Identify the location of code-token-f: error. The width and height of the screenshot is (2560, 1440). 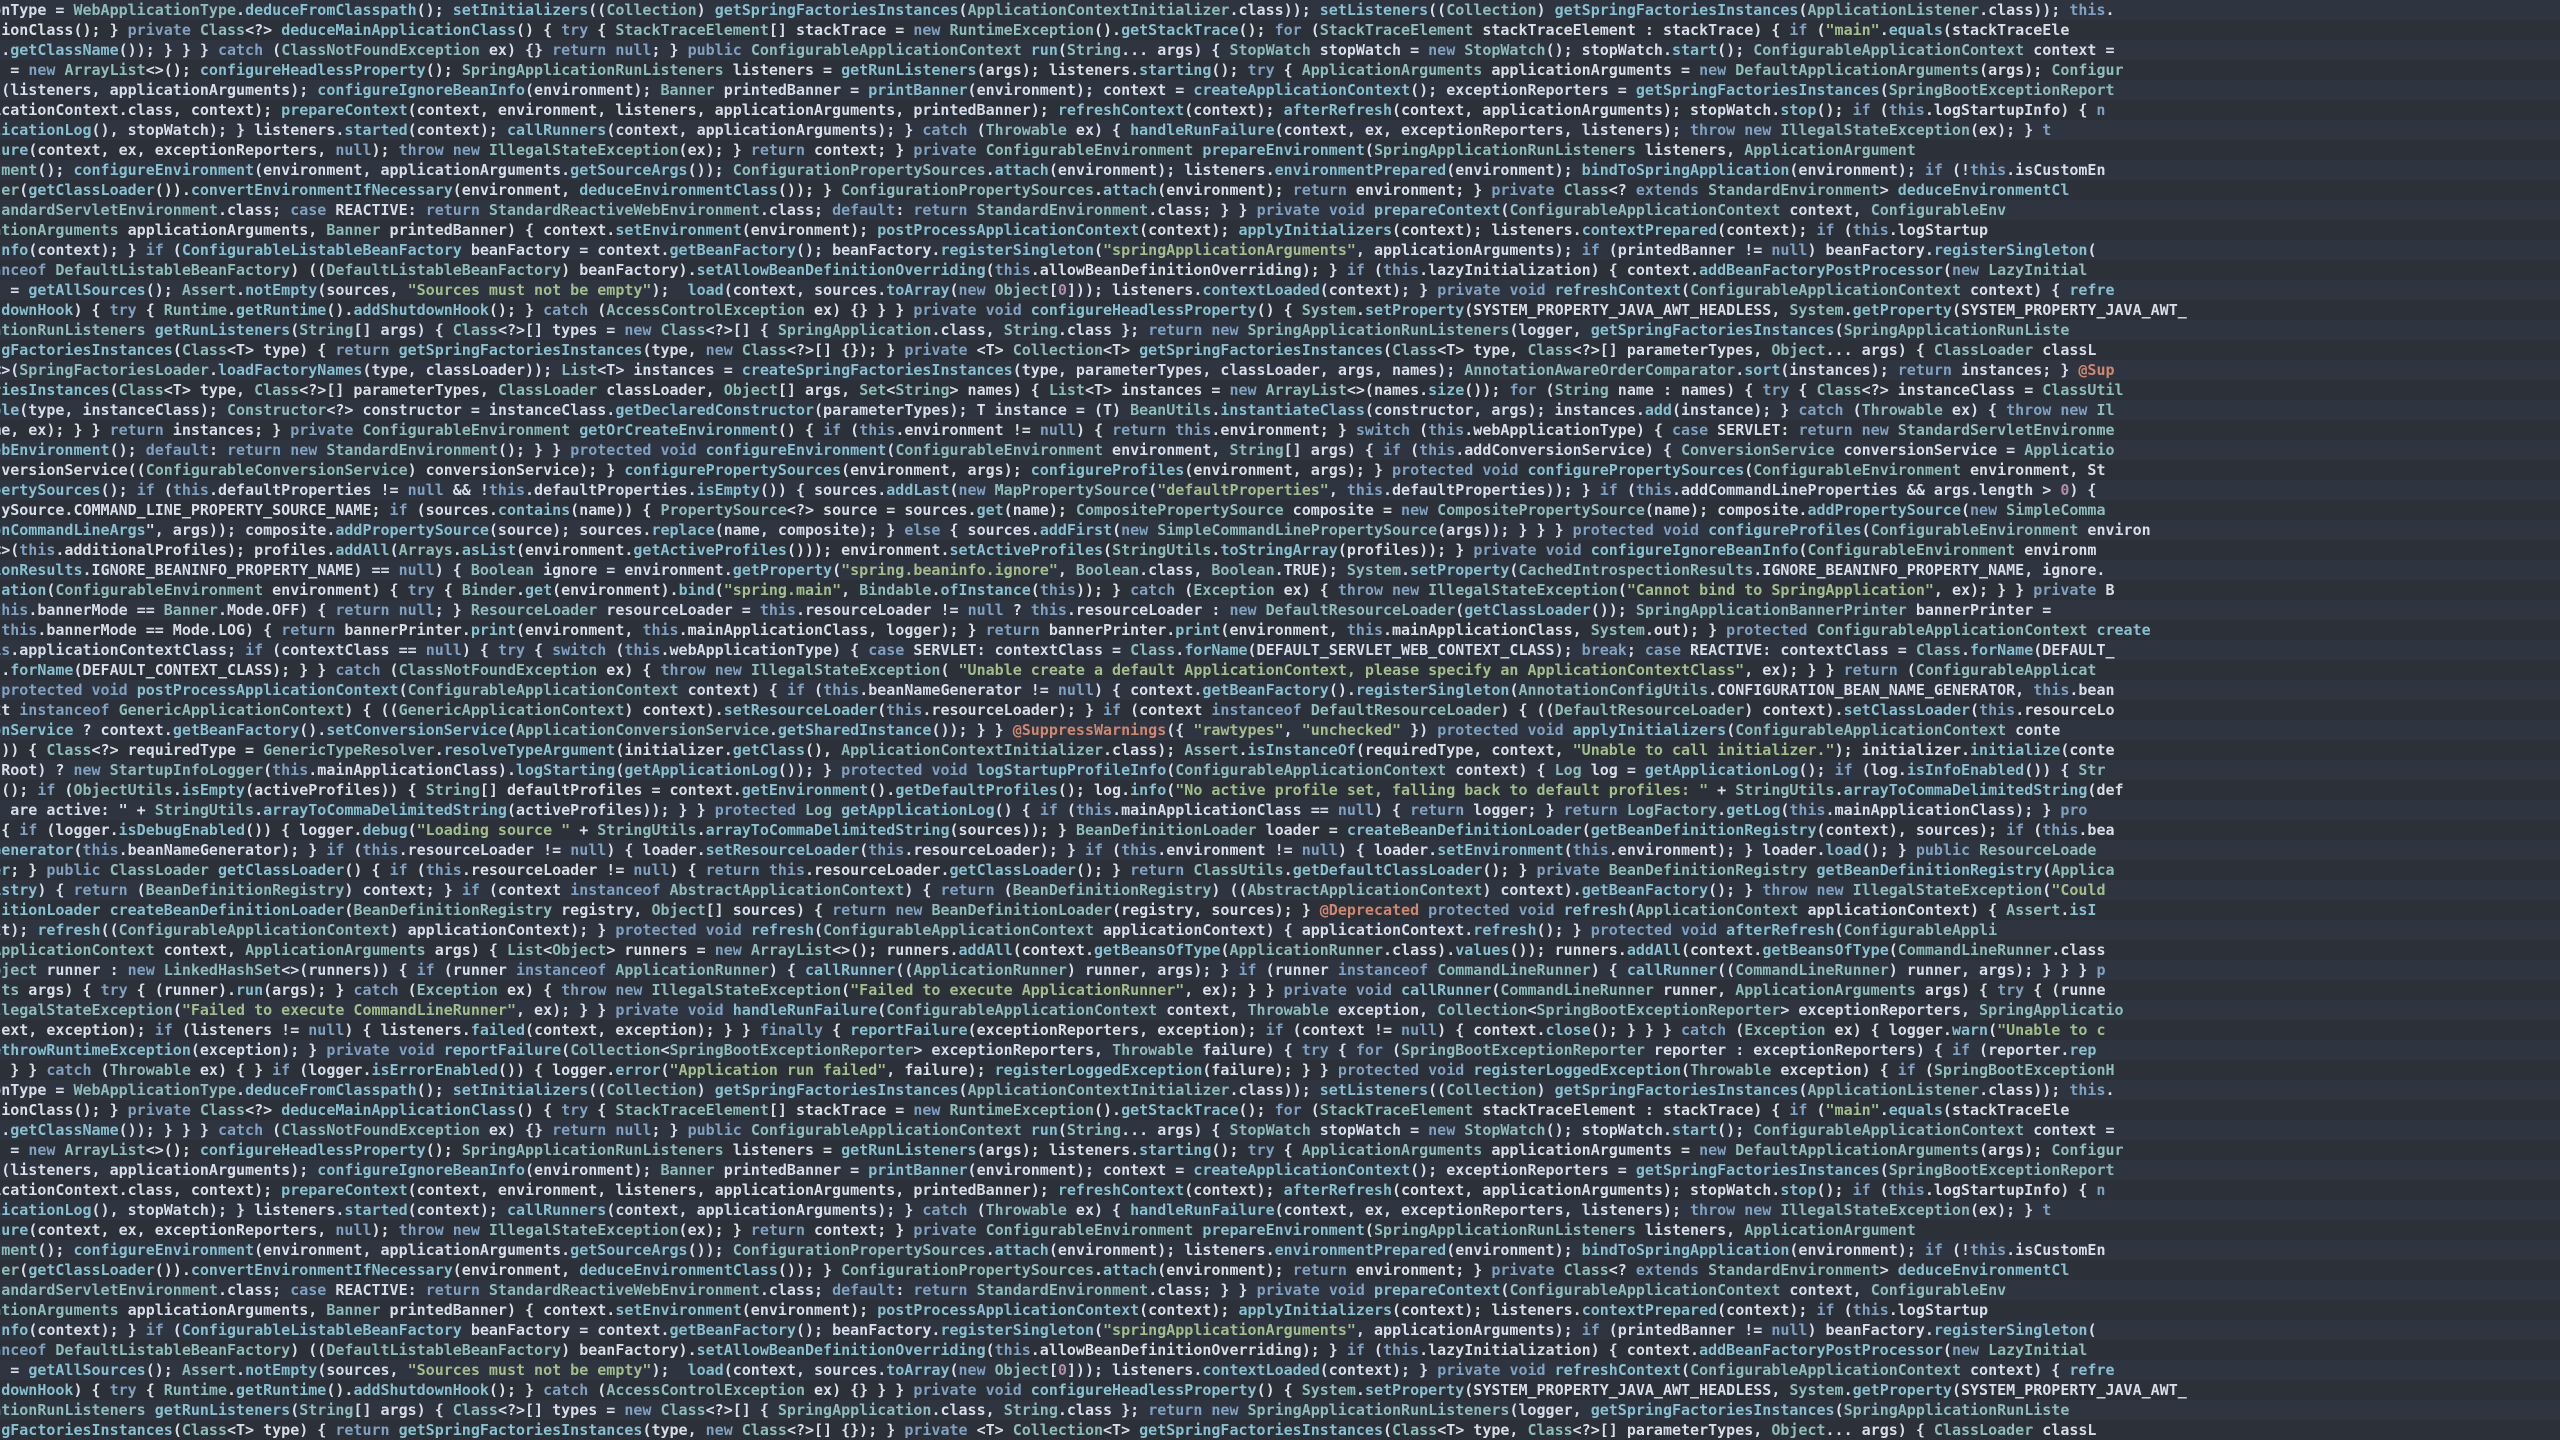
(638, 1070).